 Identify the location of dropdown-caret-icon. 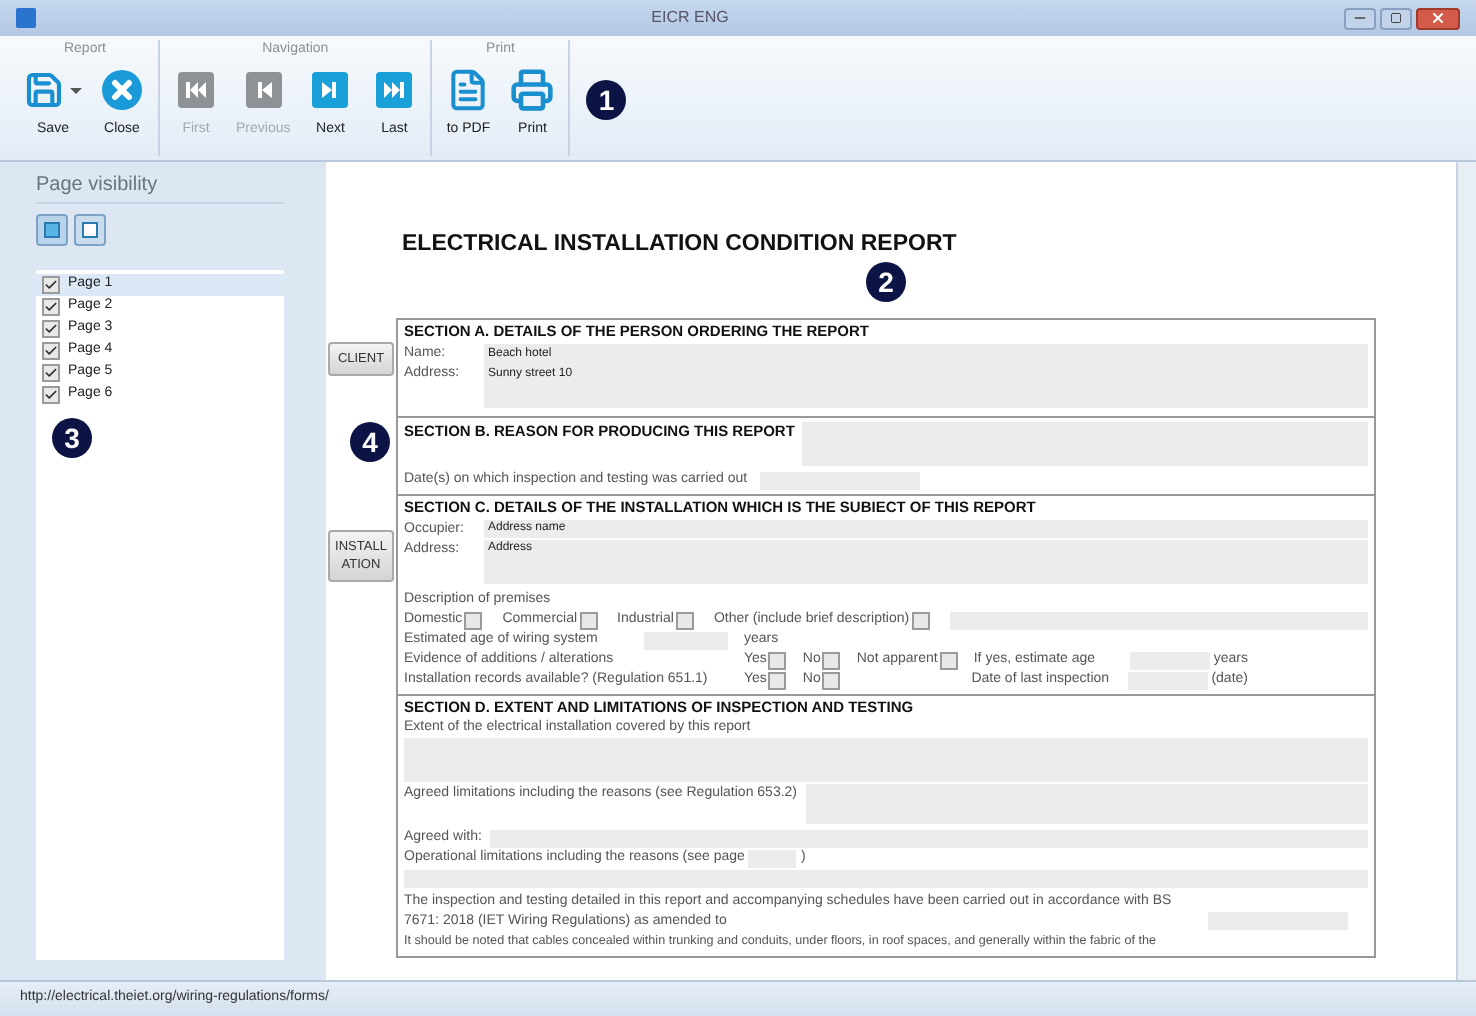
(76, 90).